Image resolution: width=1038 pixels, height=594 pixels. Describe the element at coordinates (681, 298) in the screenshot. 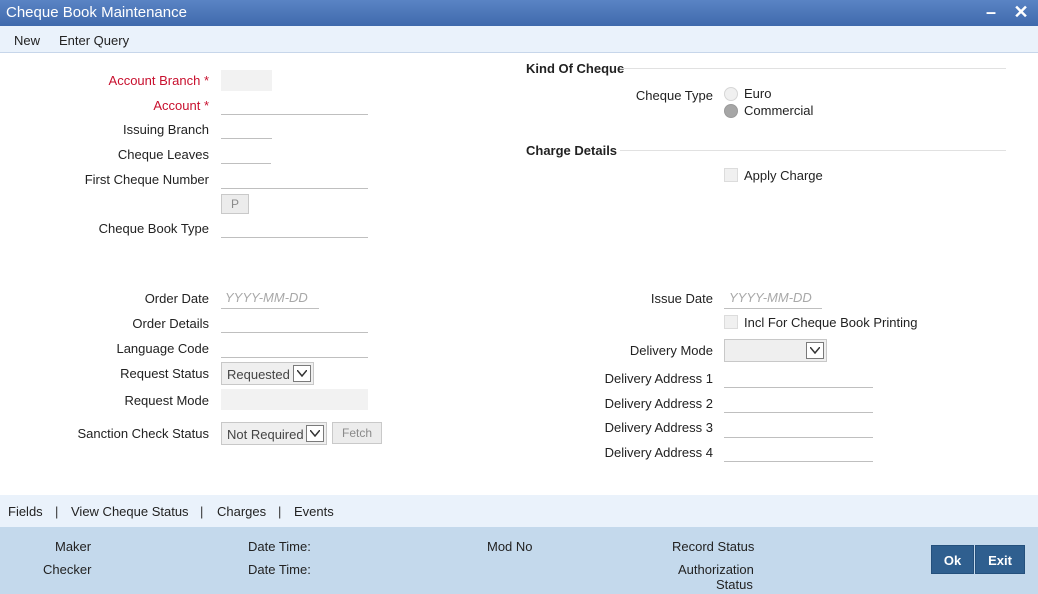

I see `issue-date-label: Issue Date` at that location.